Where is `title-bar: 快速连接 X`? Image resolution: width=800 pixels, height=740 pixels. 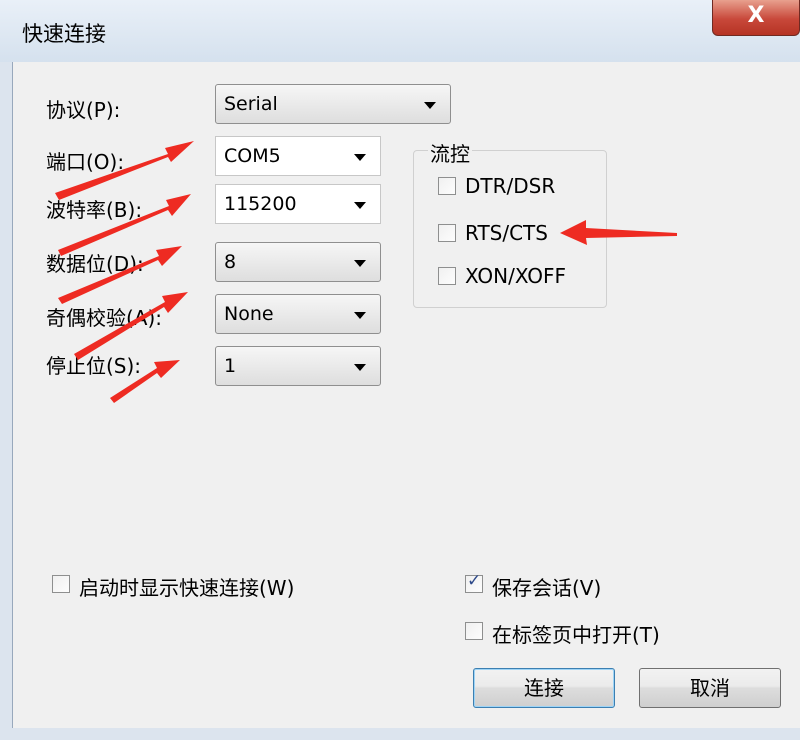 title-bar: 快速连接 X is located at coordinates (400, 31).